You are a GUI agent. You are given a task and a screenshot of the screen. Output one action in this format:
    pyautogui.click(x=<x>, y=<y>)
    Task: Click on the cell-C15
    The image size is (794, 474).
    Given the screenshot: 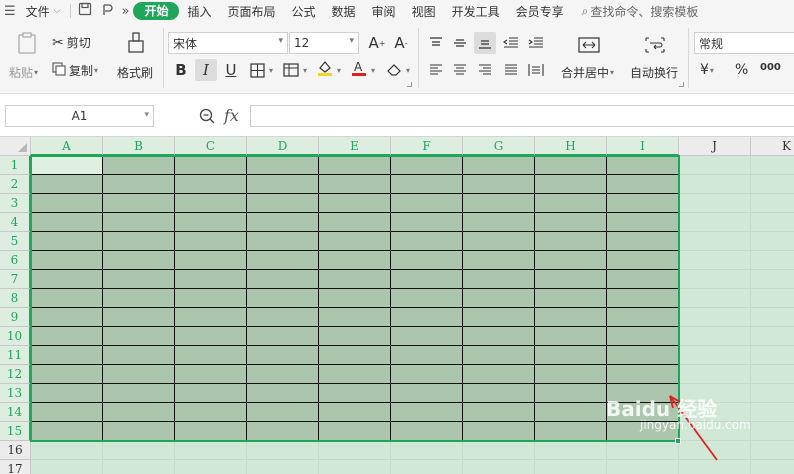 What is the action you would take?
    pyautogui.click(x=211, y=431)
    